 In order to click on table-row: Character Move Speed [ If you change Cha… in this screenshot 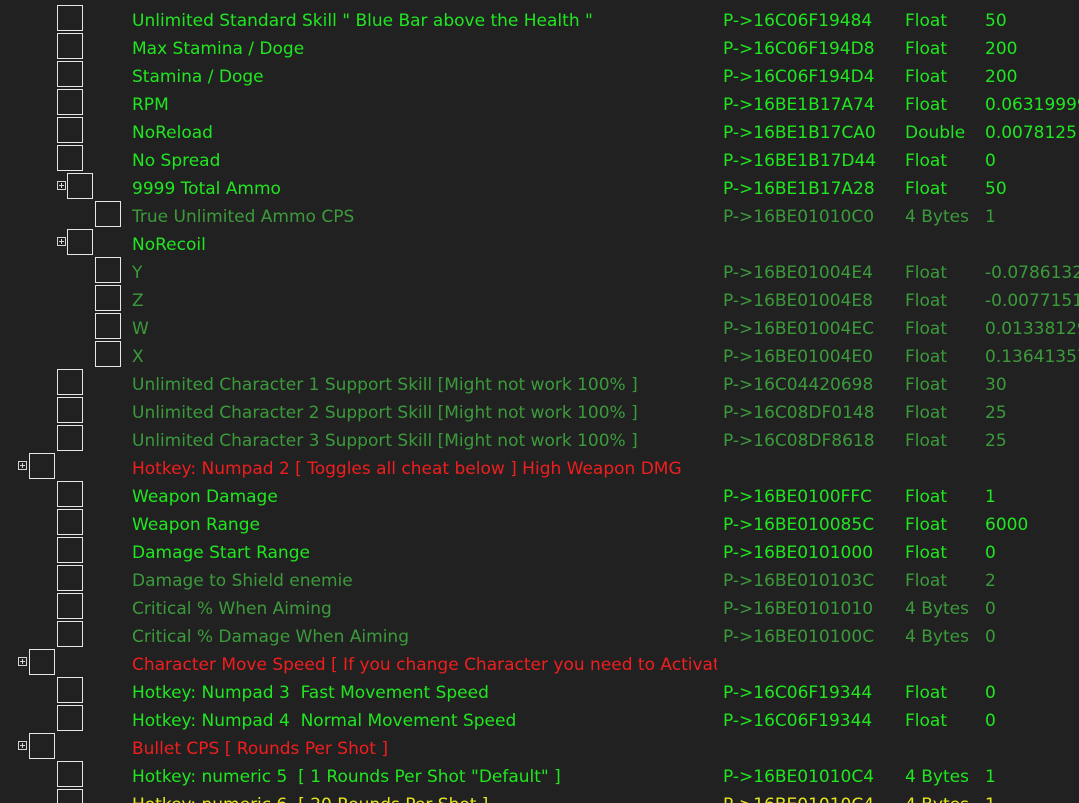, I will do `click(539, 662)`.